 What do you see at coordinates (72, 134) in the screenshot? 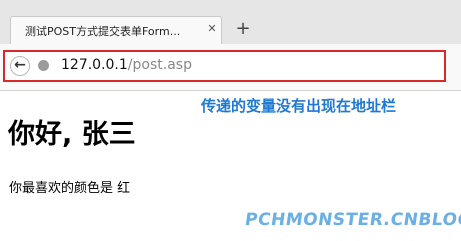
I see `page-heading: 你好, 张三` at bounding box center [72, 134].